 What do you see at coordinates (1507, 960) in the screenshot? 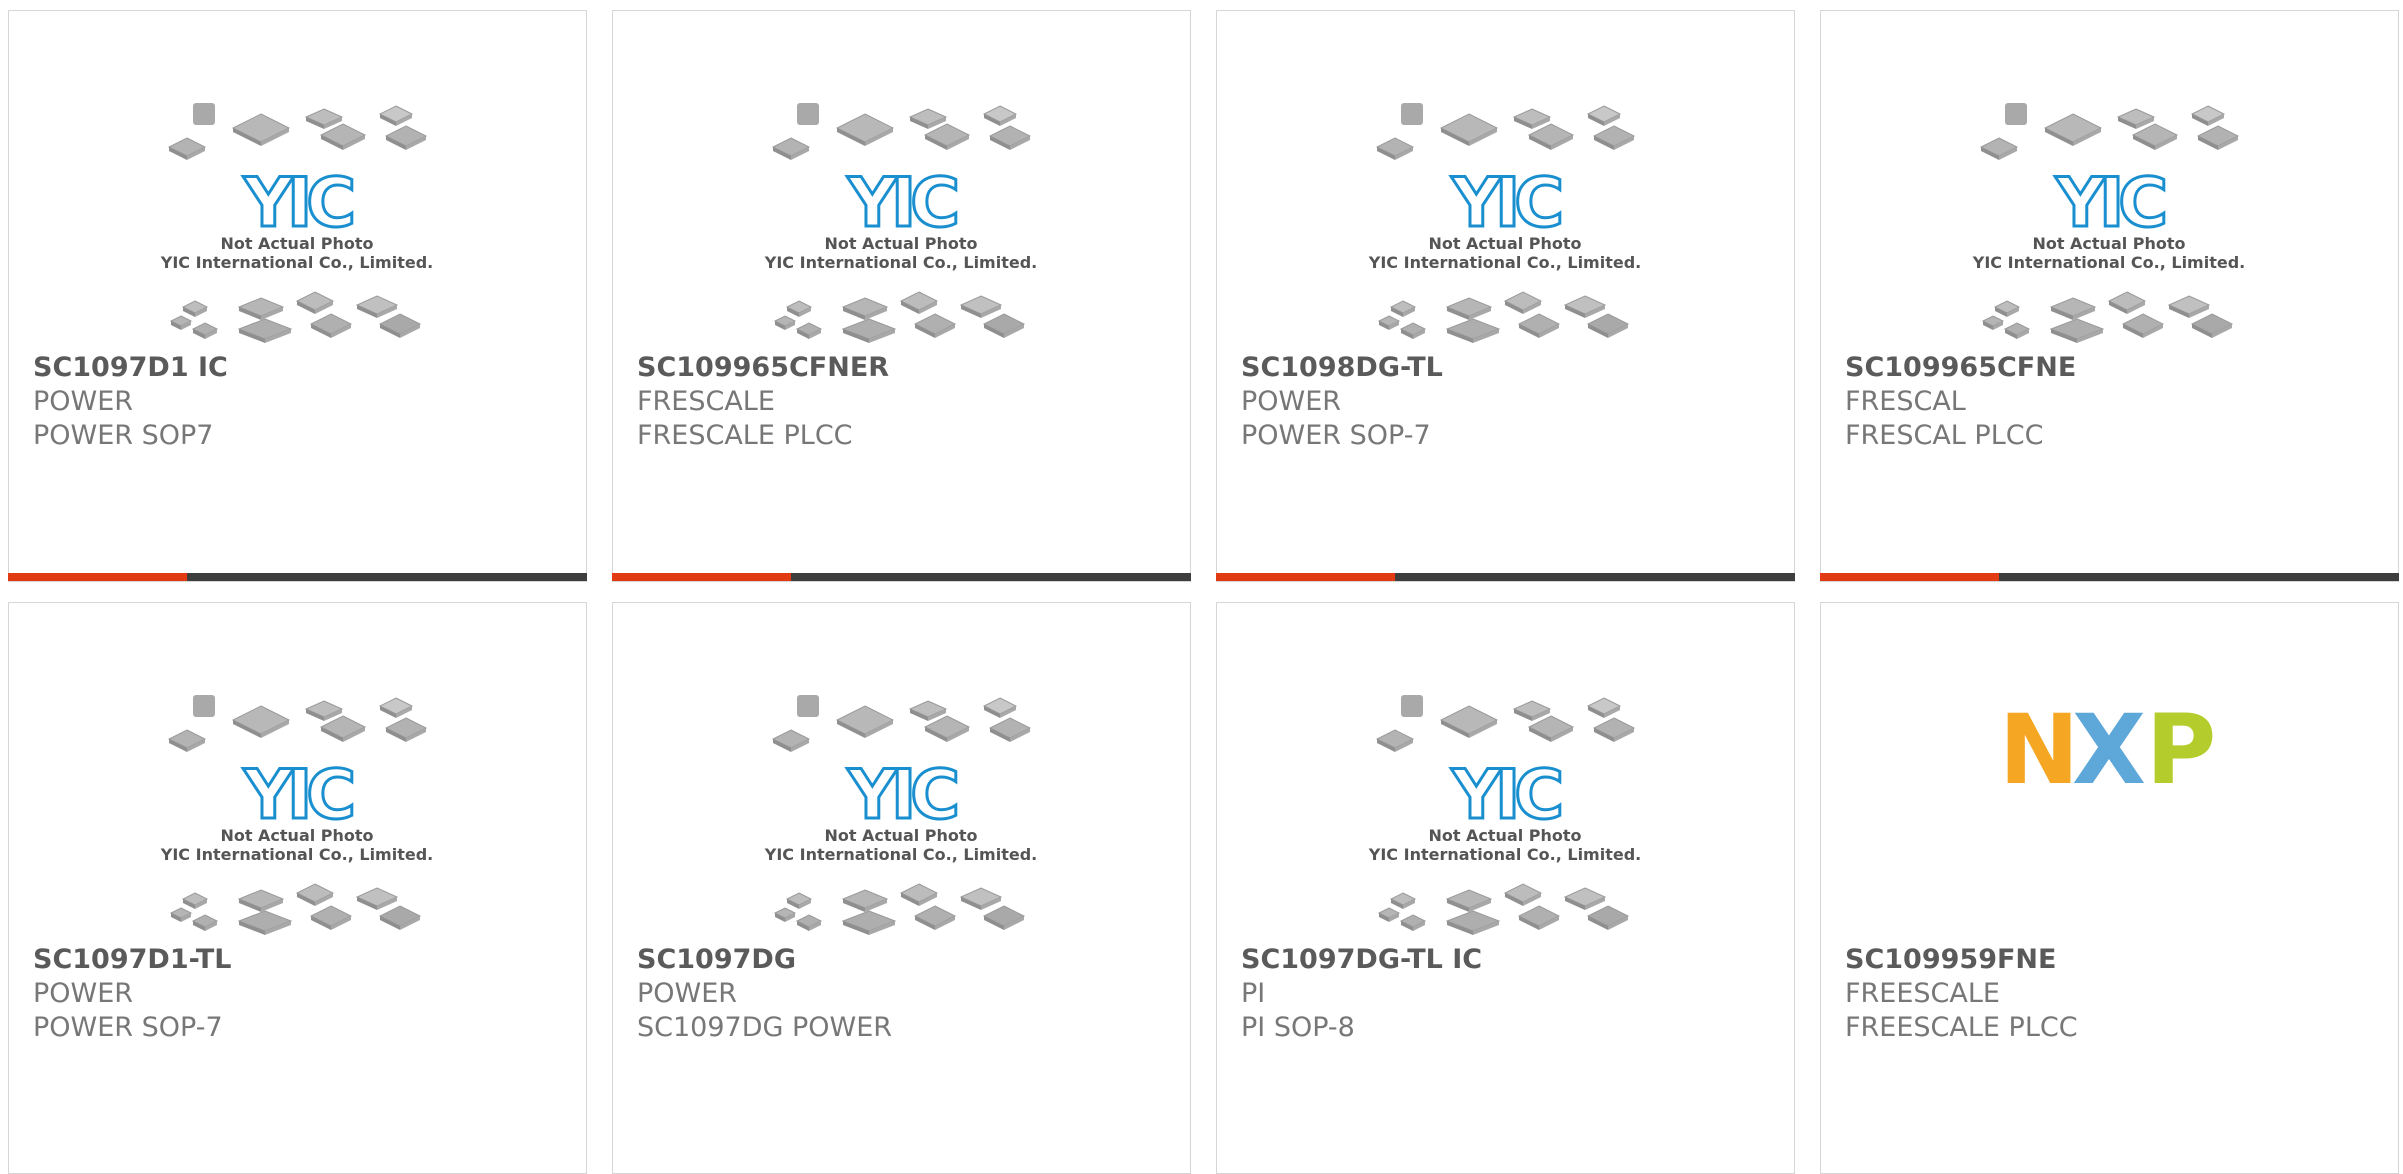
I see `product-part-number: SC1097DG-TL IC` at bounding box center [1507, 960].